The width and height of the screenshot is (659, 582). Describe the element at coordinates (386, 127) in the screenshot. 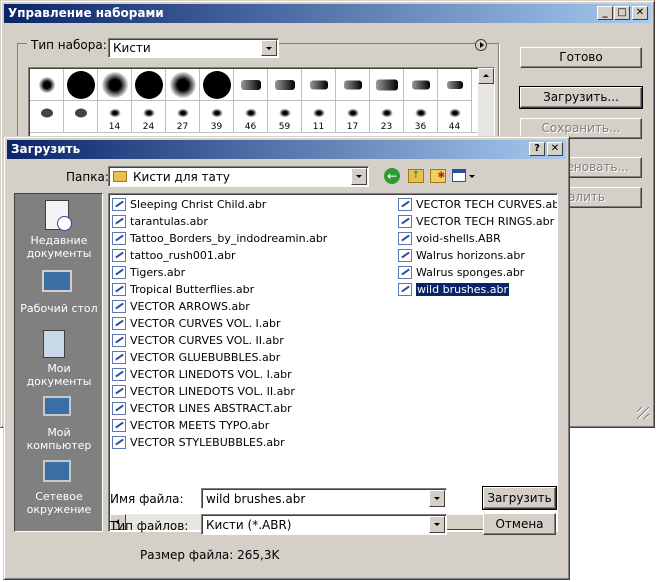

I see `brush-size-label: 23` at that location.